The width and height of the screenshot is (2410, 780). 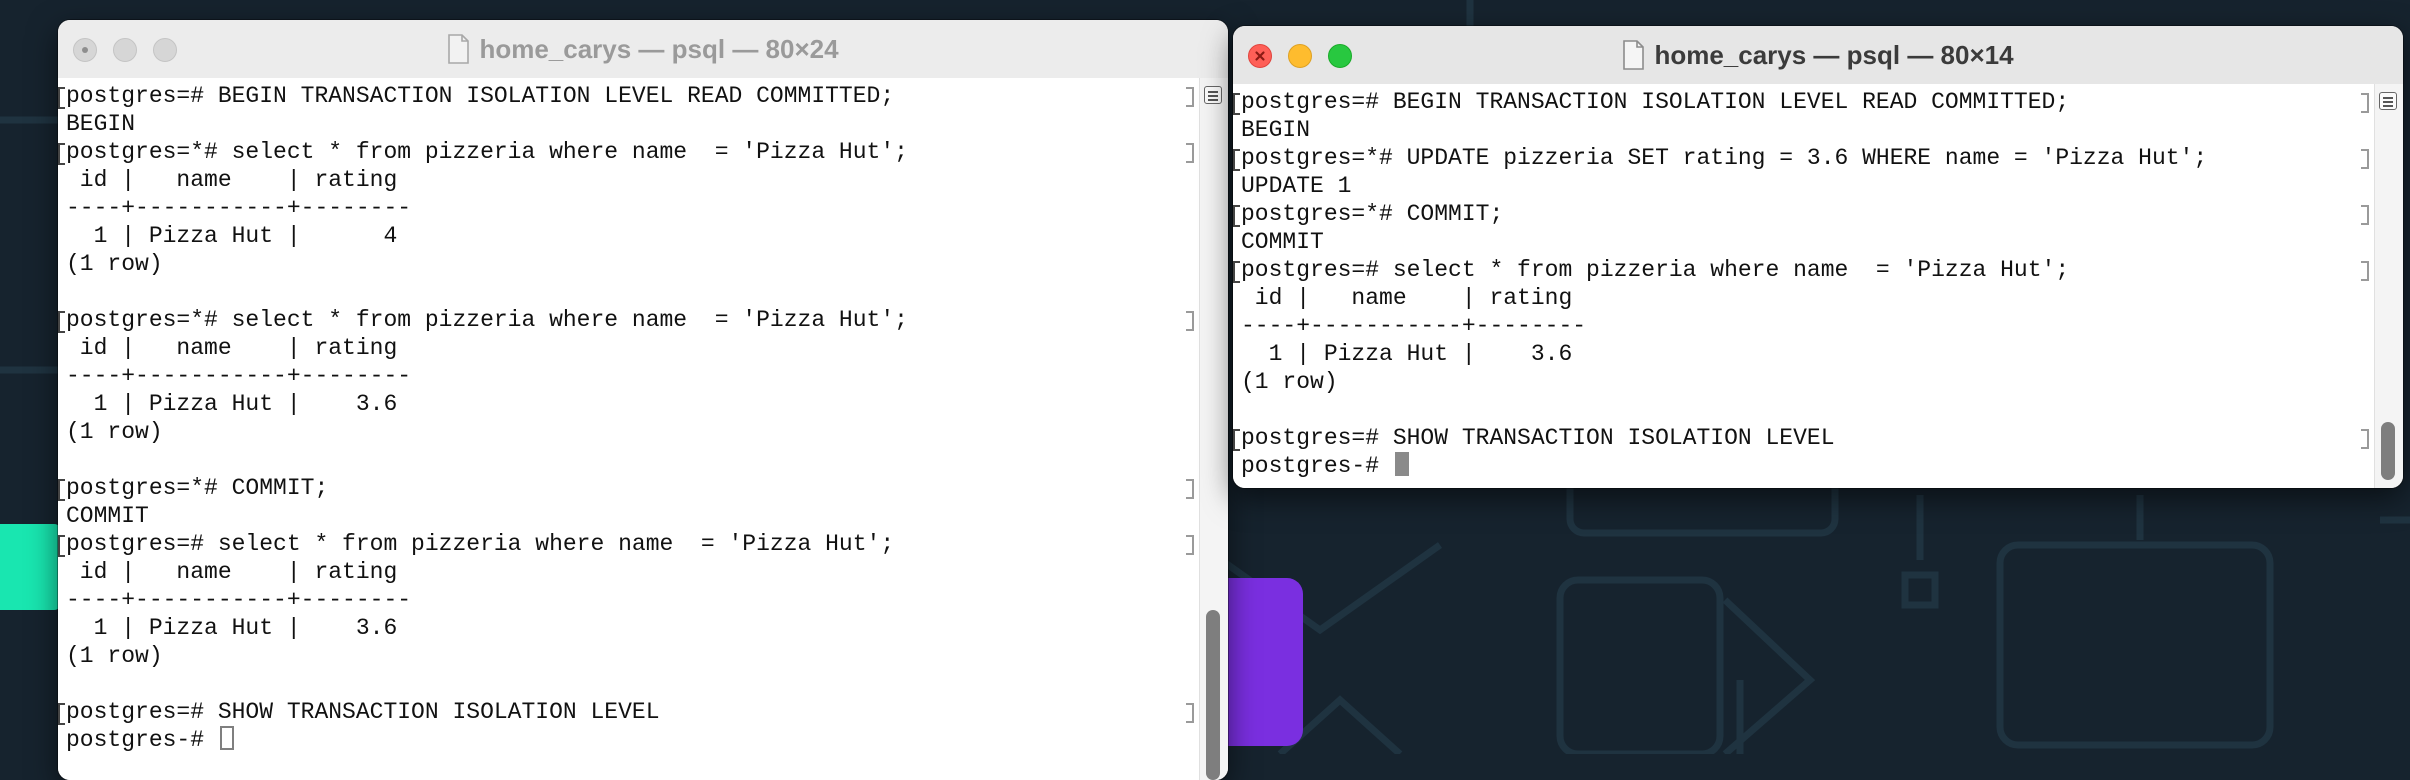 I want to click on window-title-text: home_carys — psql — 80×24, so click(x=659, y=48).